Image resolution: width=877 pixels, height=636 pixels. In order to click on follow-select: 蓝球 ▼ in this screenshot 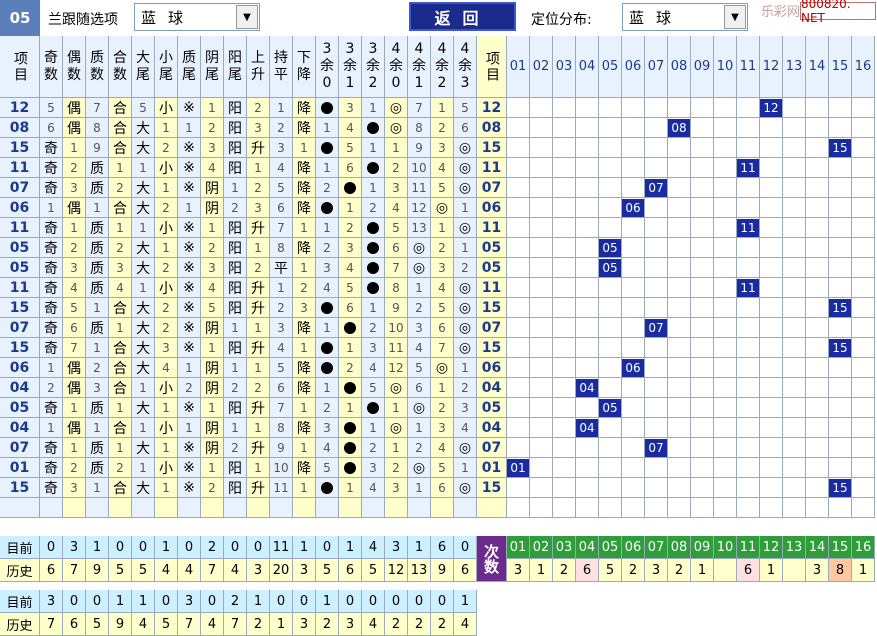, I will do `click(197, 17)`.